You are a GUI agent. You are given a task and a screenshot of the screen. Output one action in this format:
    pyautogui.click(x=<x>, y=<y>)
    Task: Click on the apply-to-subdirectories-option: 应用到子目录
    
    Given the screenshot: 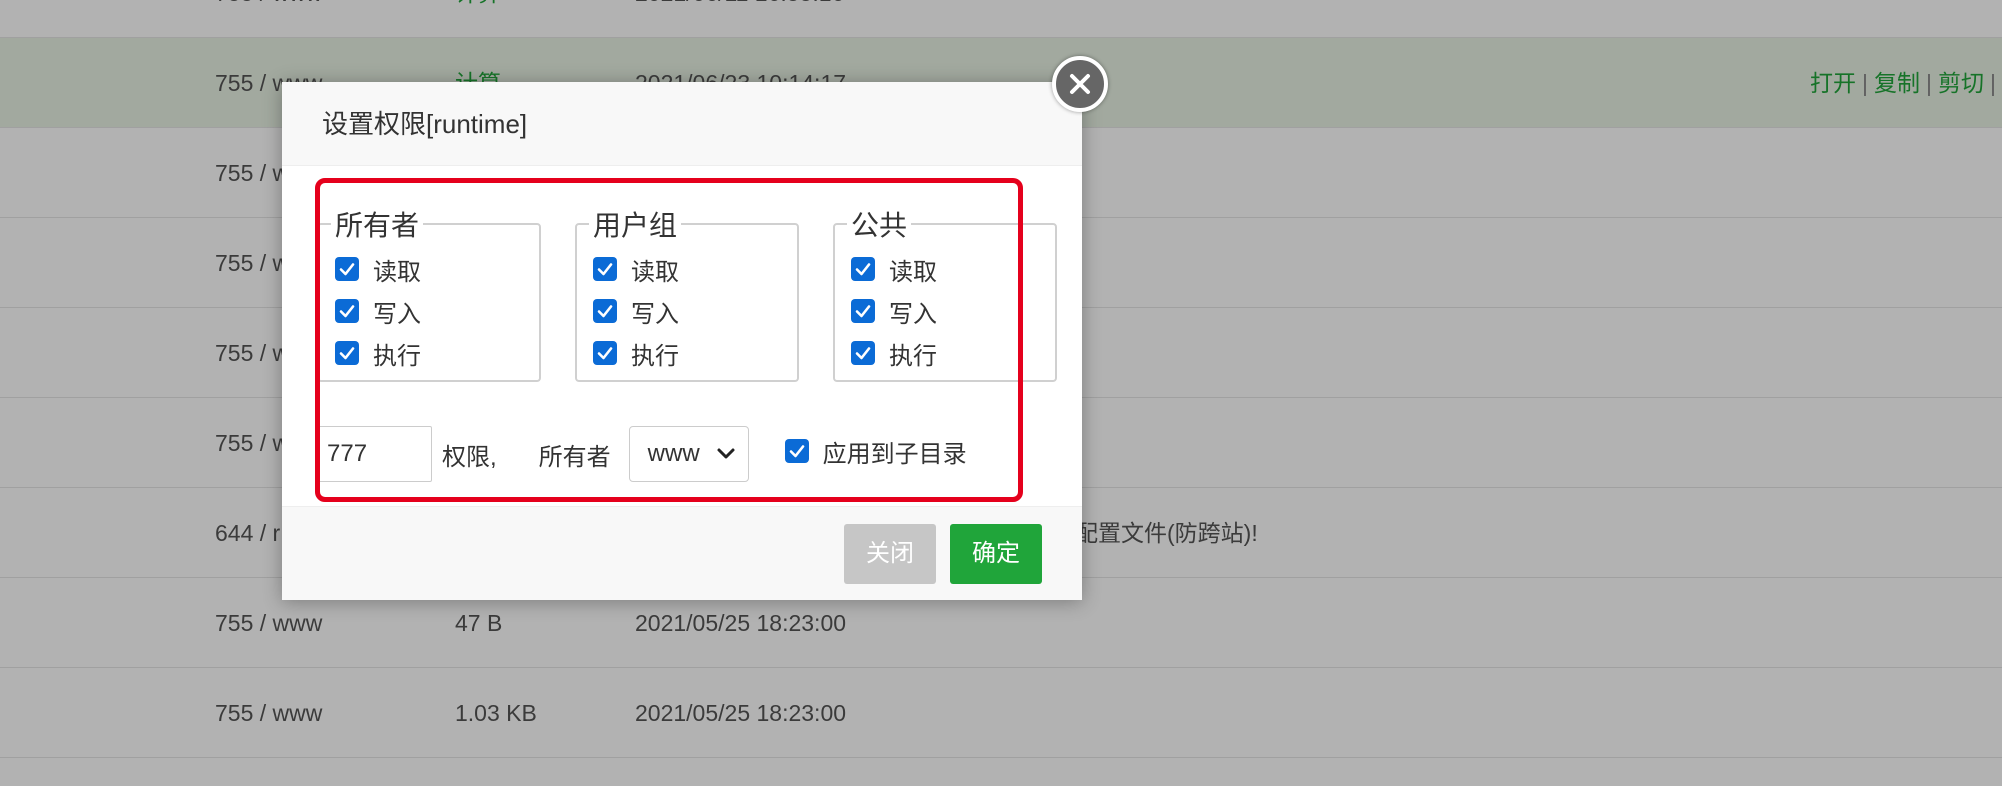 What is the action you would take?
    pyautogui.click(x=875, y=451)
    